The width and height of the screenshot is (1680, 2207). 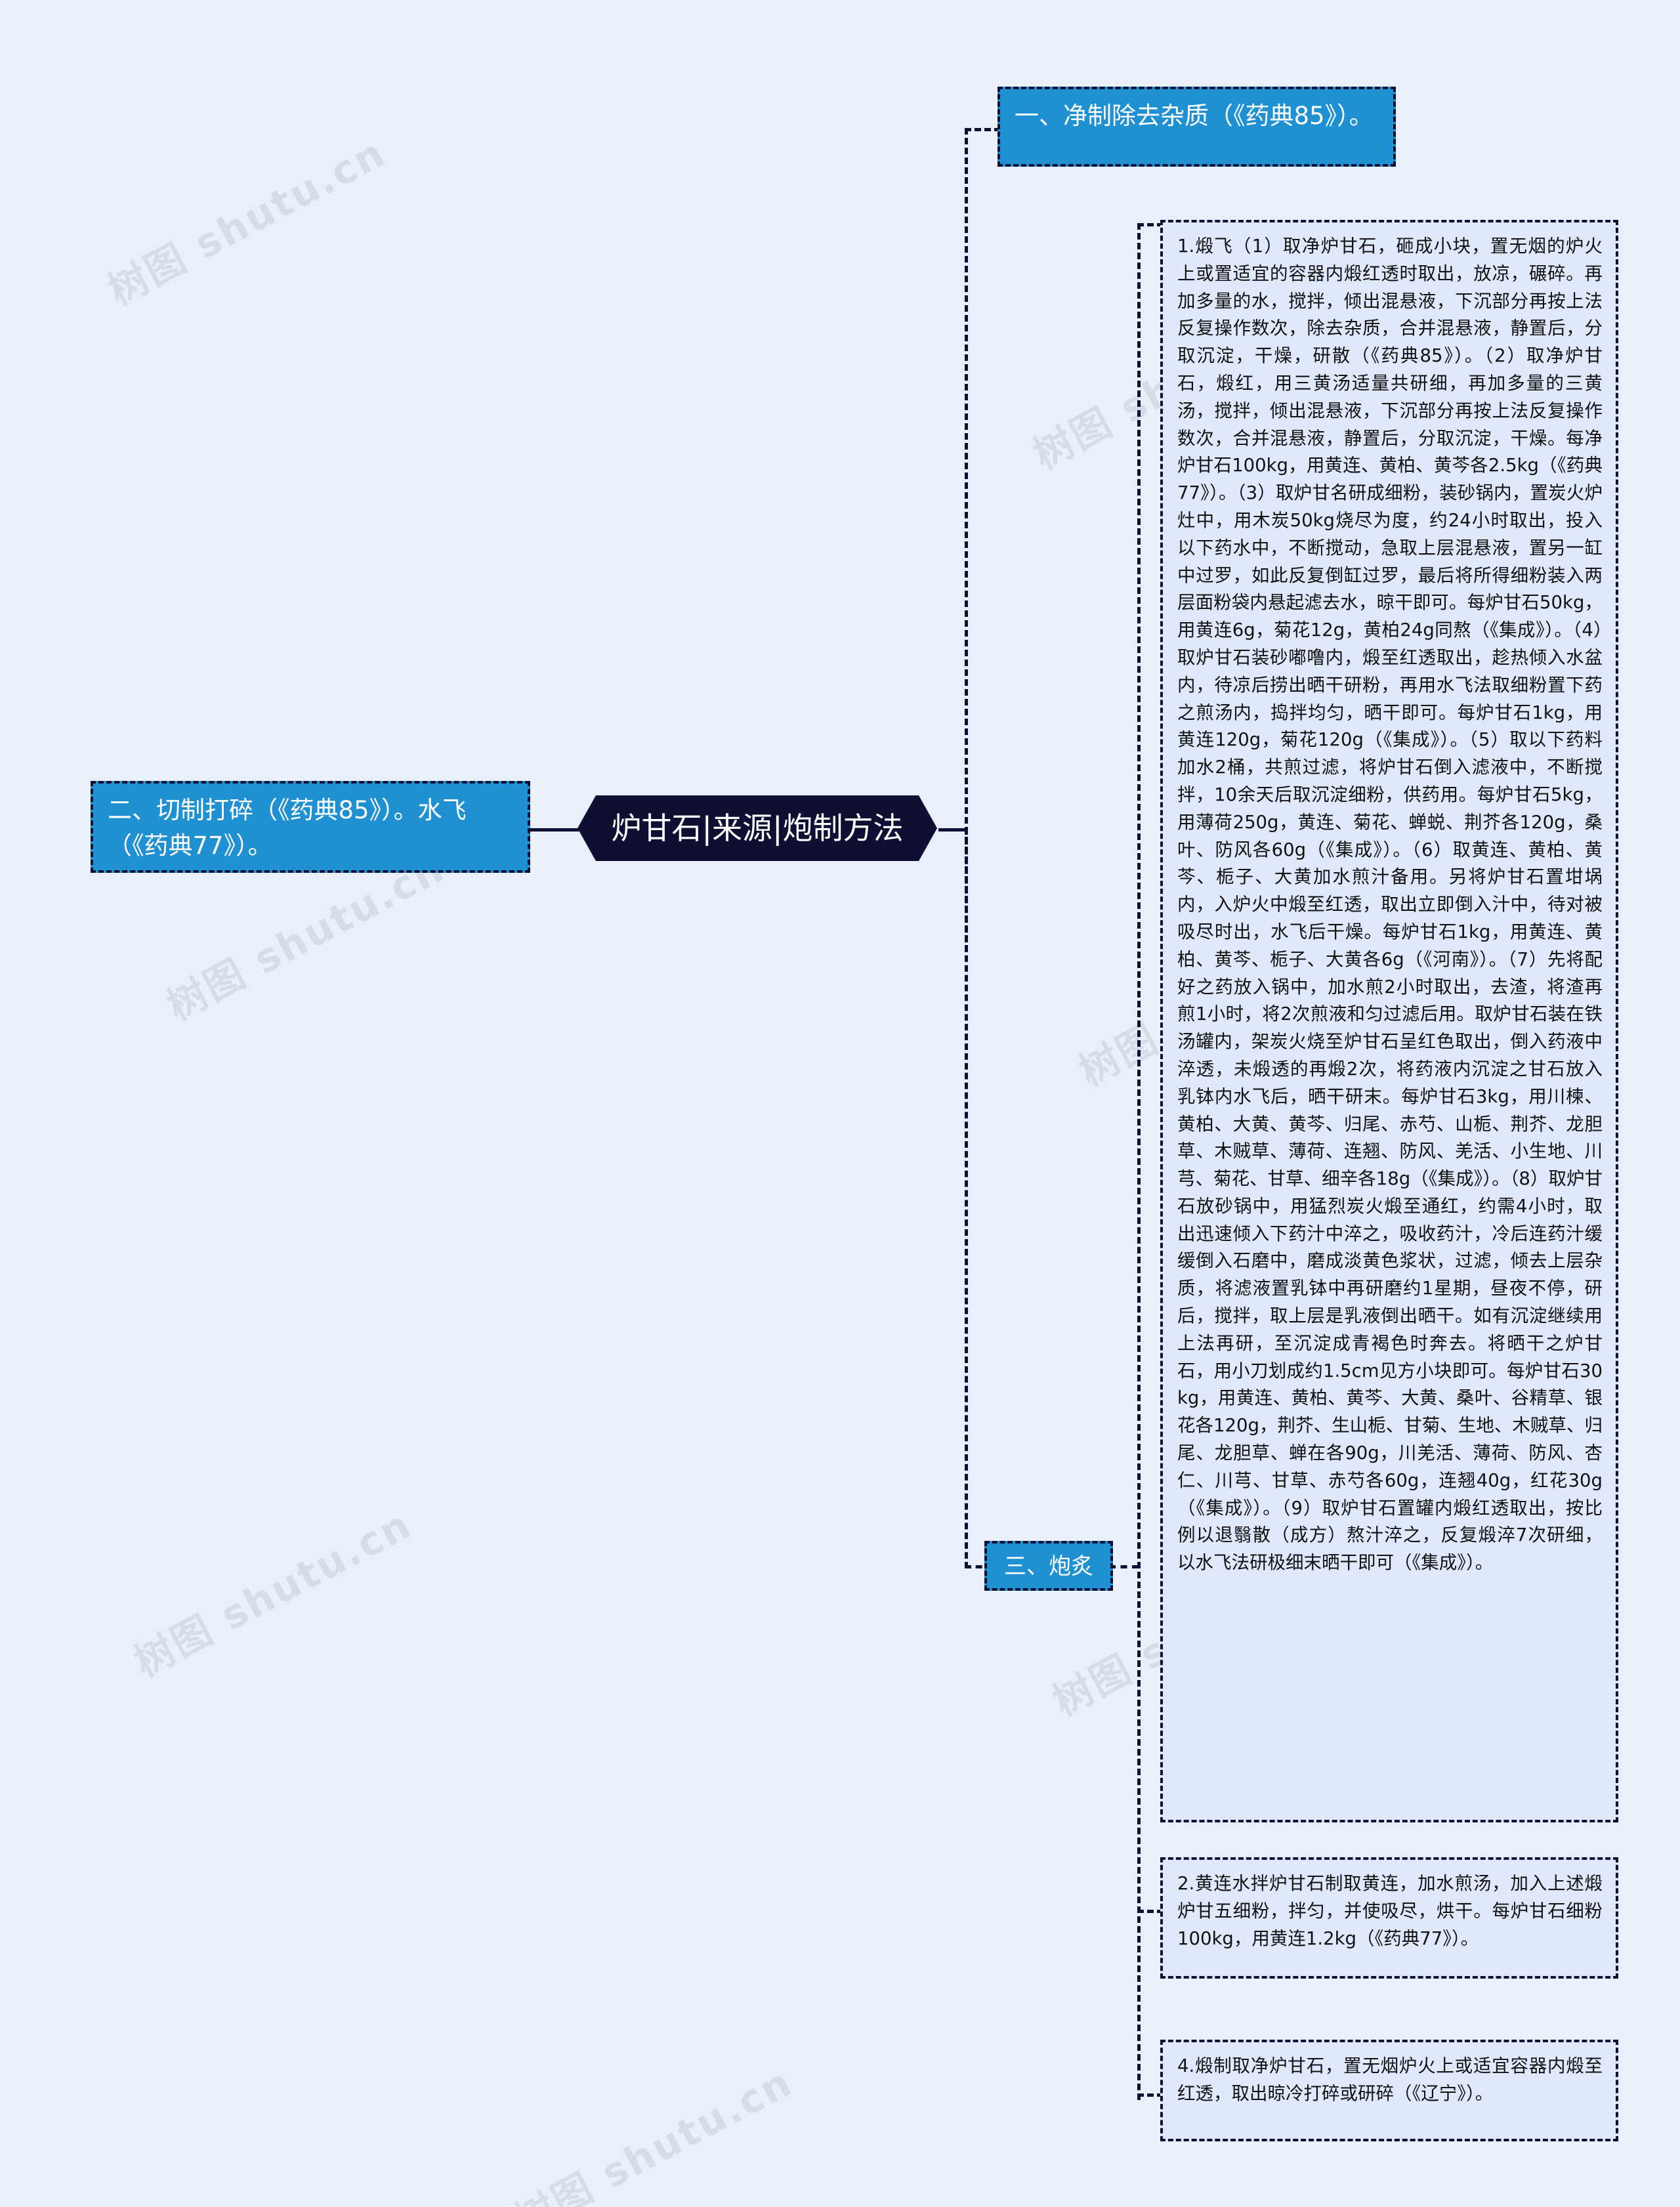 What do you see at coordinates (1124, 1567) in the screenshot?
I see `connector-b3-right-stub` at bounding box center [1124, 1567].